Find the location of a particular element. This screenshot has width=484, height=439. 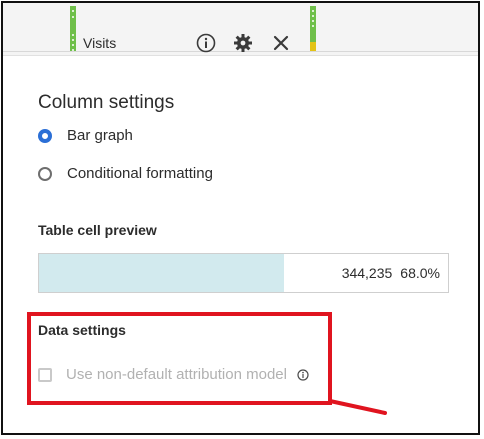

radio-bar-graph: Bar graph is located at coordinates (85, 135).